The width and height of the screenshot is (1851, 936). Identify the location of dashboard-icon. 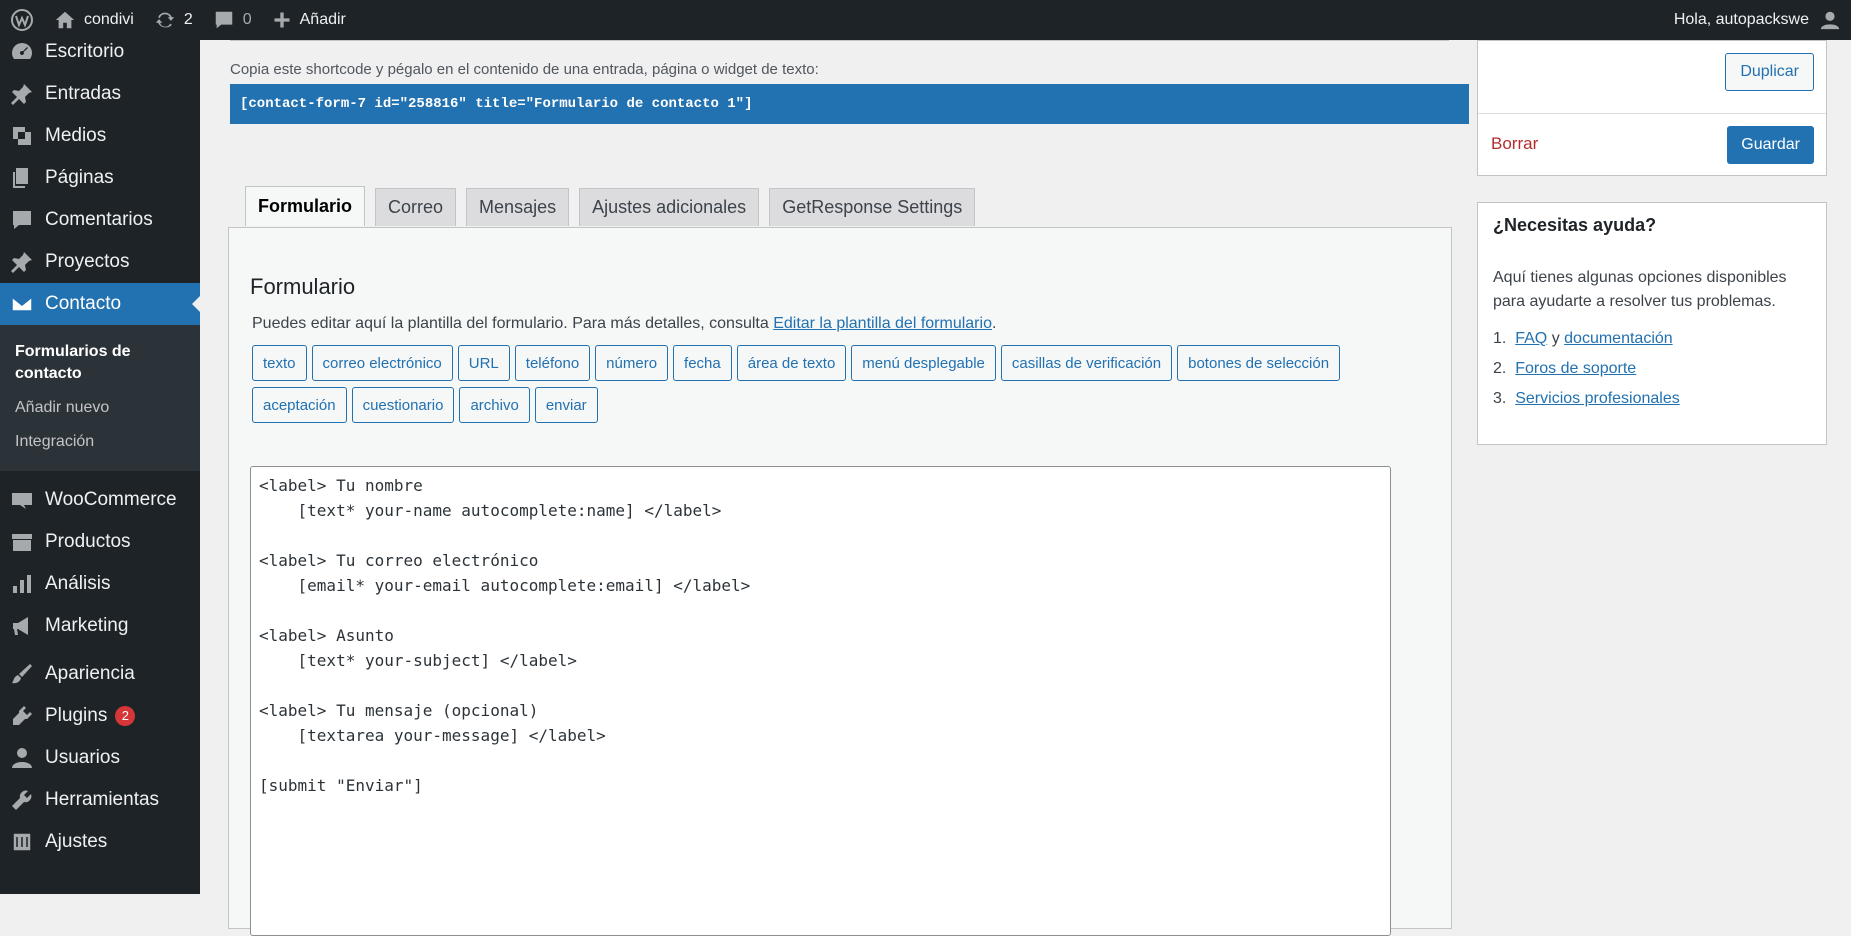
(22, 53).